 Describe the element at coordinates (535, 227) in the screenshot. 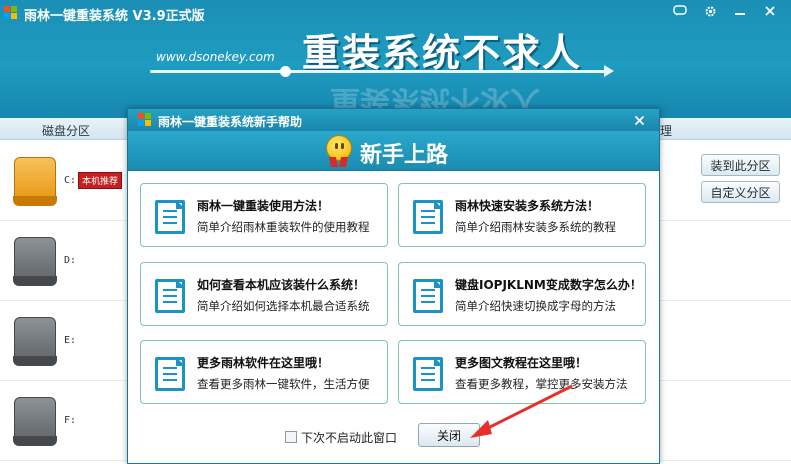

I see `card-desc: 简单介绍雨林安装多系统的教程` at that location.